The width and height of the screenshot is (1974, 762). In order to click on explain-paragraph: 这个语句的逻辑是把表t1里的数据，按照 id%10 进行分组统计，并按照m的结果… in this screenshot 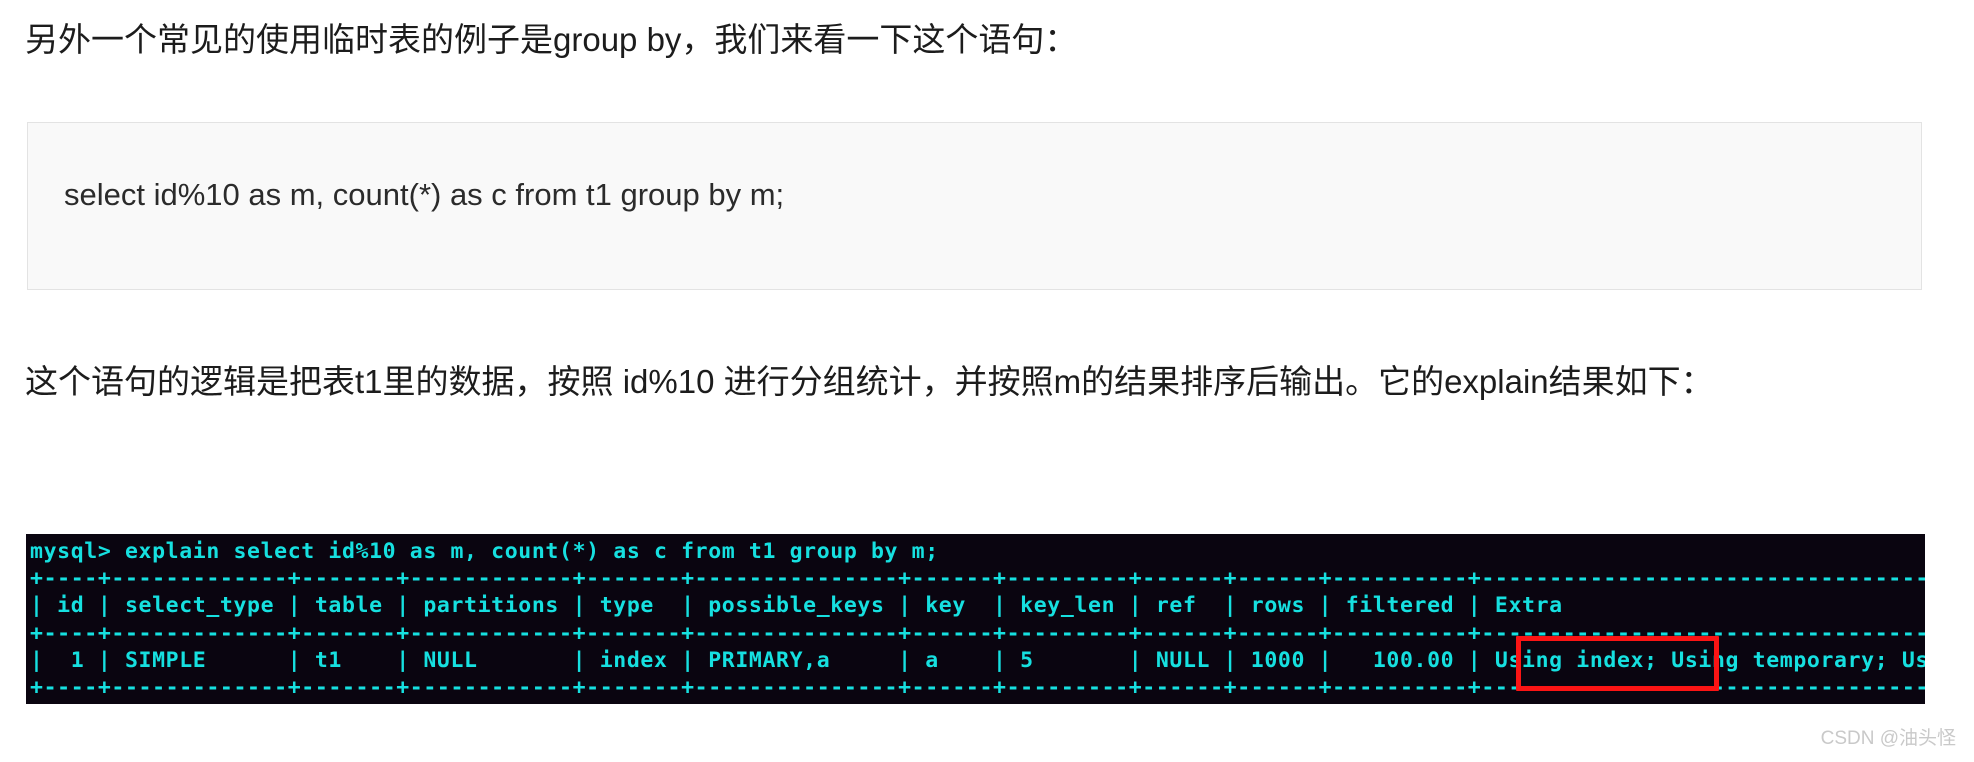, I will do `click(869, 381)`.